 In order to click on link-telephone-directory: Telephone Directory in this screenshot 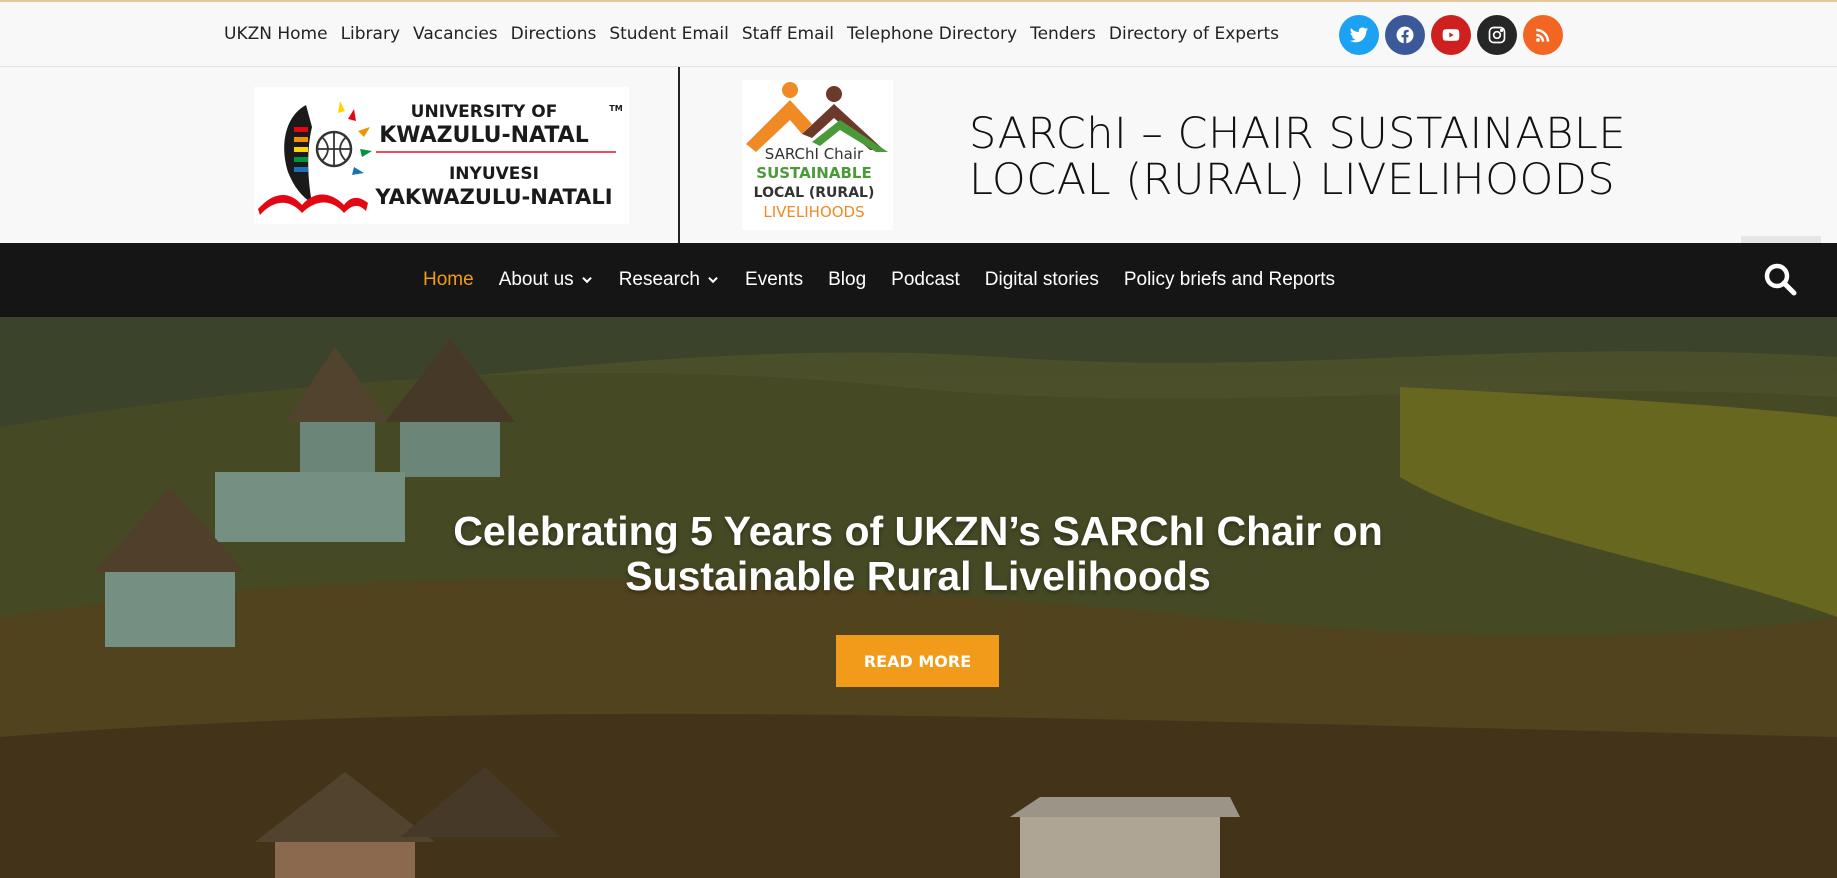, I will do `click(932, 34)`.